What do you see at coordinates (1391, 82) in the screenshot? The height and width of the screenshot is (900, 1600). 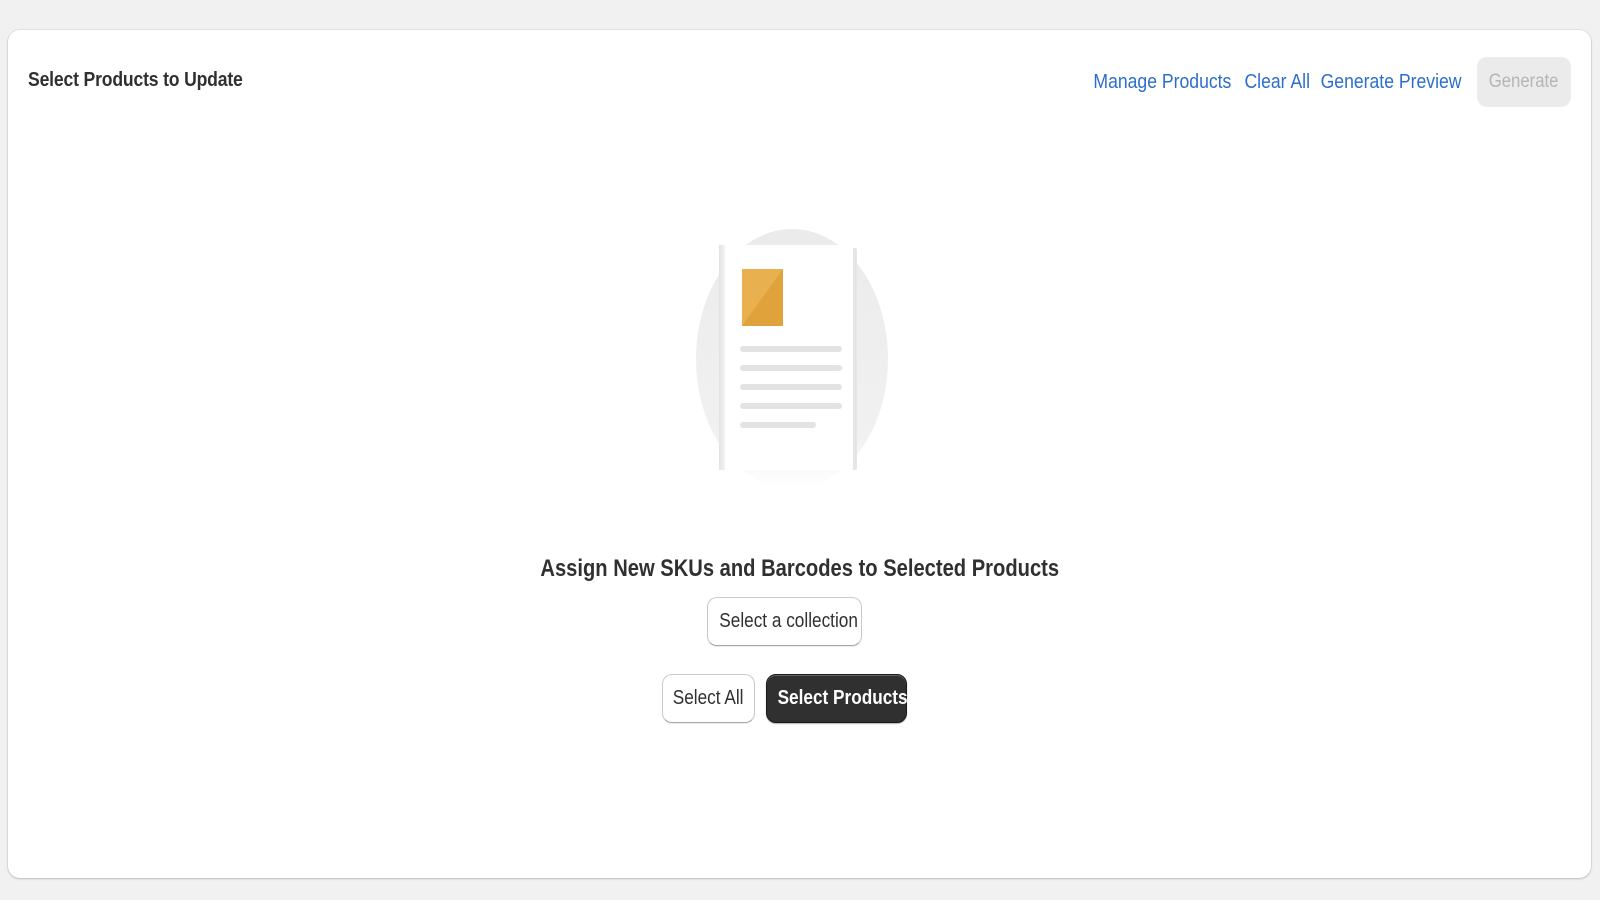 I see `generate-preview-link: Generate Preview` at bounding box center [1391, 82].